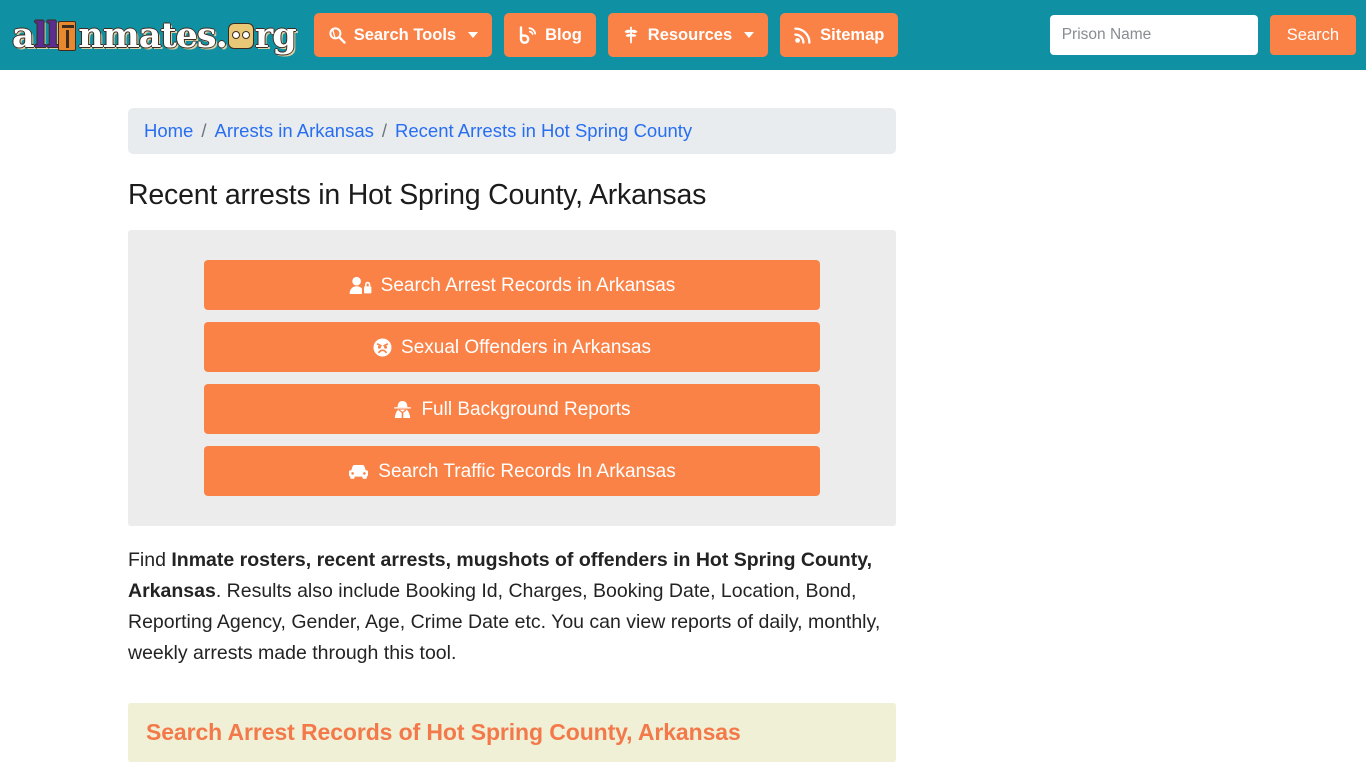  I want to click on logo-part-nmates: nmates, so click(147, 35).